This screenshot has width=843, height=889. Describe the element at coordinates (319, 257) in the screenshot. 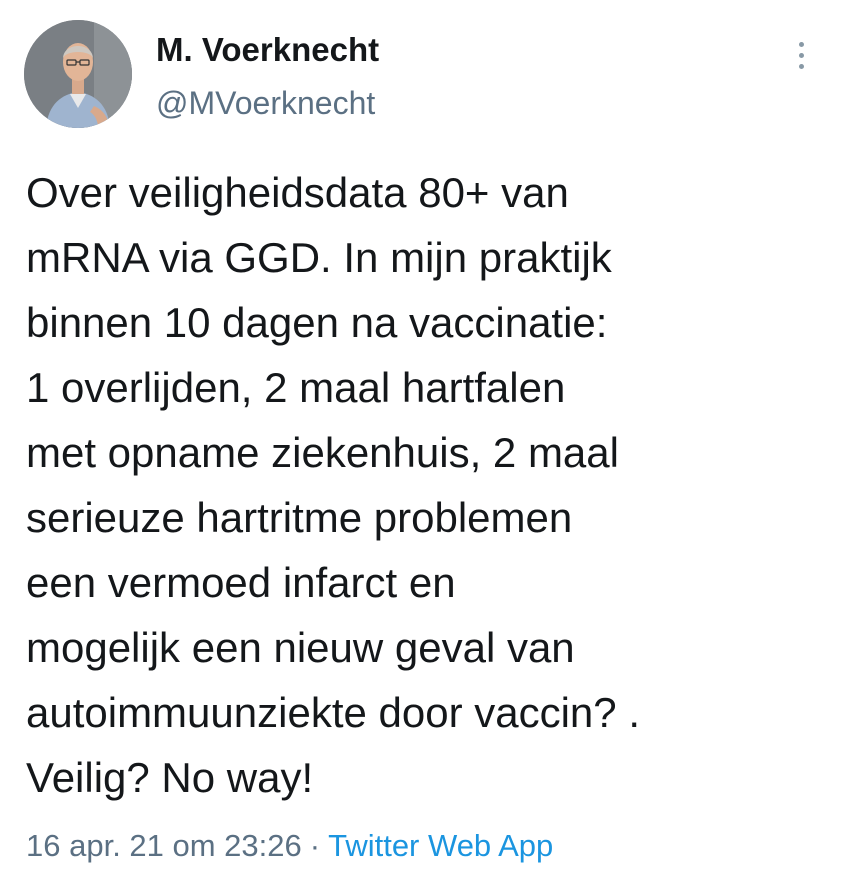

I see `tweet-line: mRNA via GGD. In mijn praktijk` at that location.